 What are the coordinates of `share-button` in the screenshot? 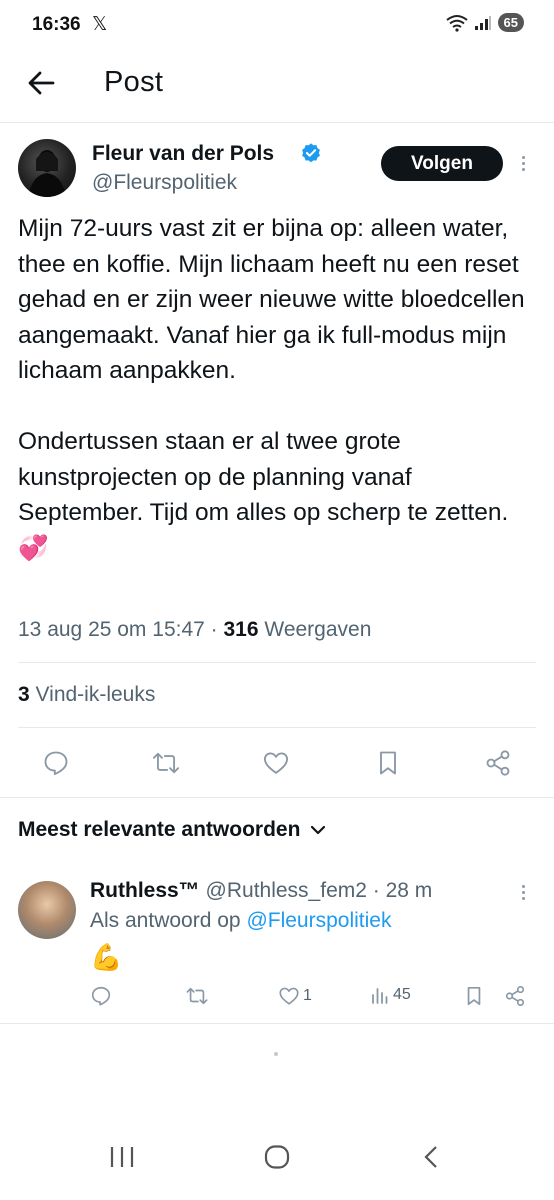 It's located at (498, 763).